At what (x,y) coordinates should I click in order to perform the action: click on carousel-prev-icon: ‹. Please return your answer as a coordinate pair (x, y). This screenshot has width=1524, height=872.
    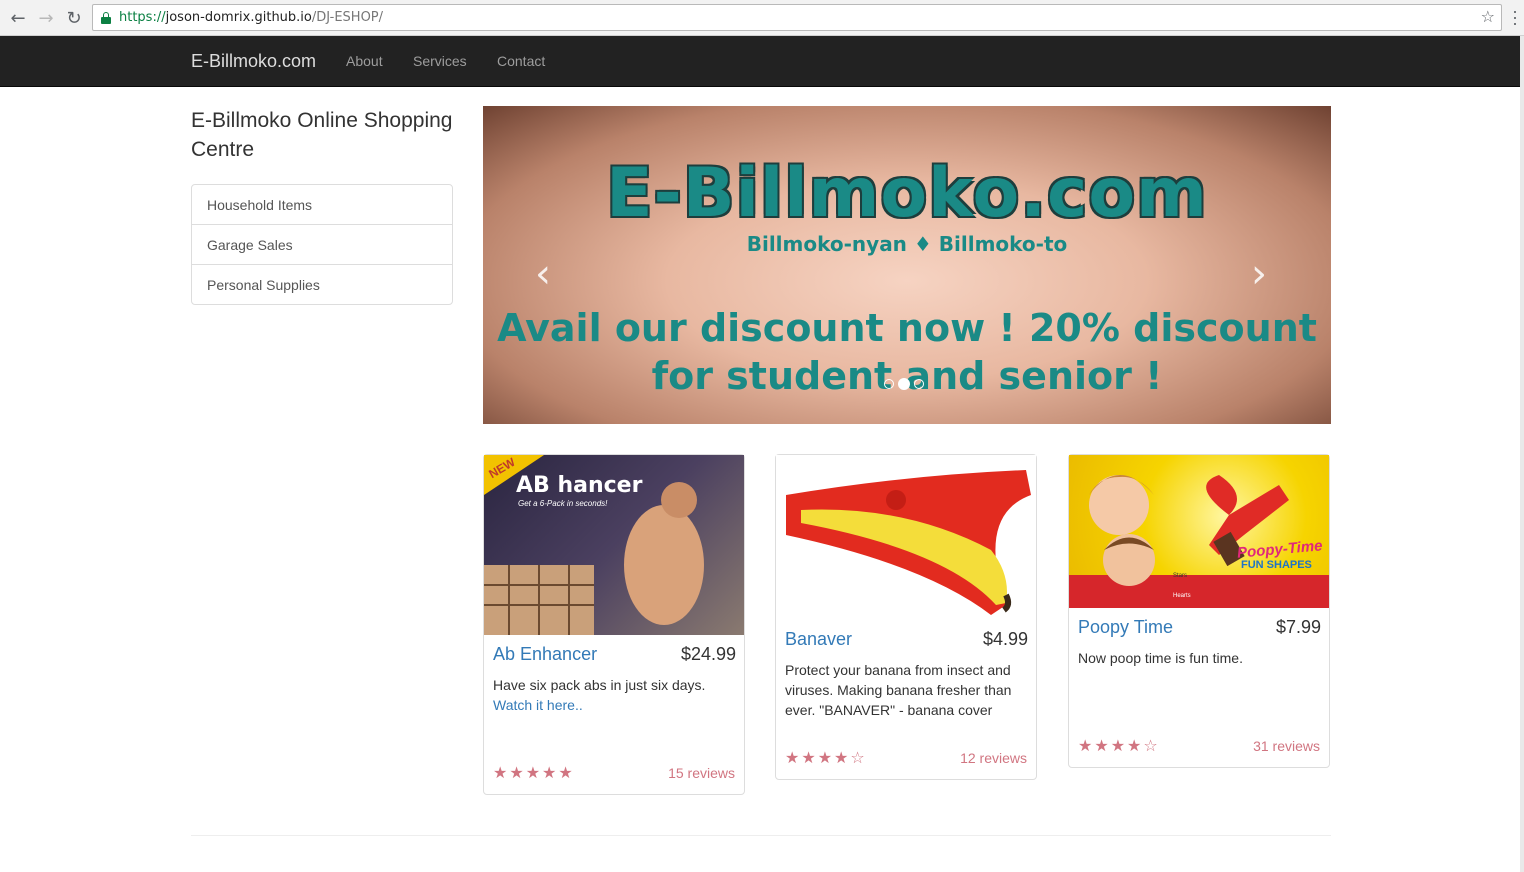
    Looking at the image, I should click on (543, 274).